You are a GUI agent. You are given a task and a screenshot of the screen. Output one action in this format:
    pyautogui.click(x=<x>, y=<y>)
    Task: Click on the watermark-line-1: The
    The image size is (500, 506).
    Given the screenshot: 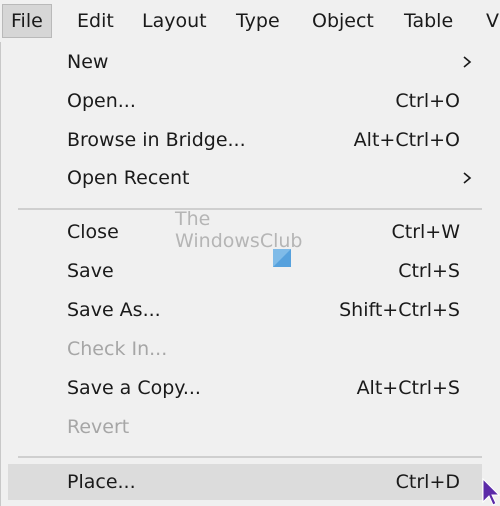 What is the action you would take?
    pyautogui.click(x=193, y=219)
    